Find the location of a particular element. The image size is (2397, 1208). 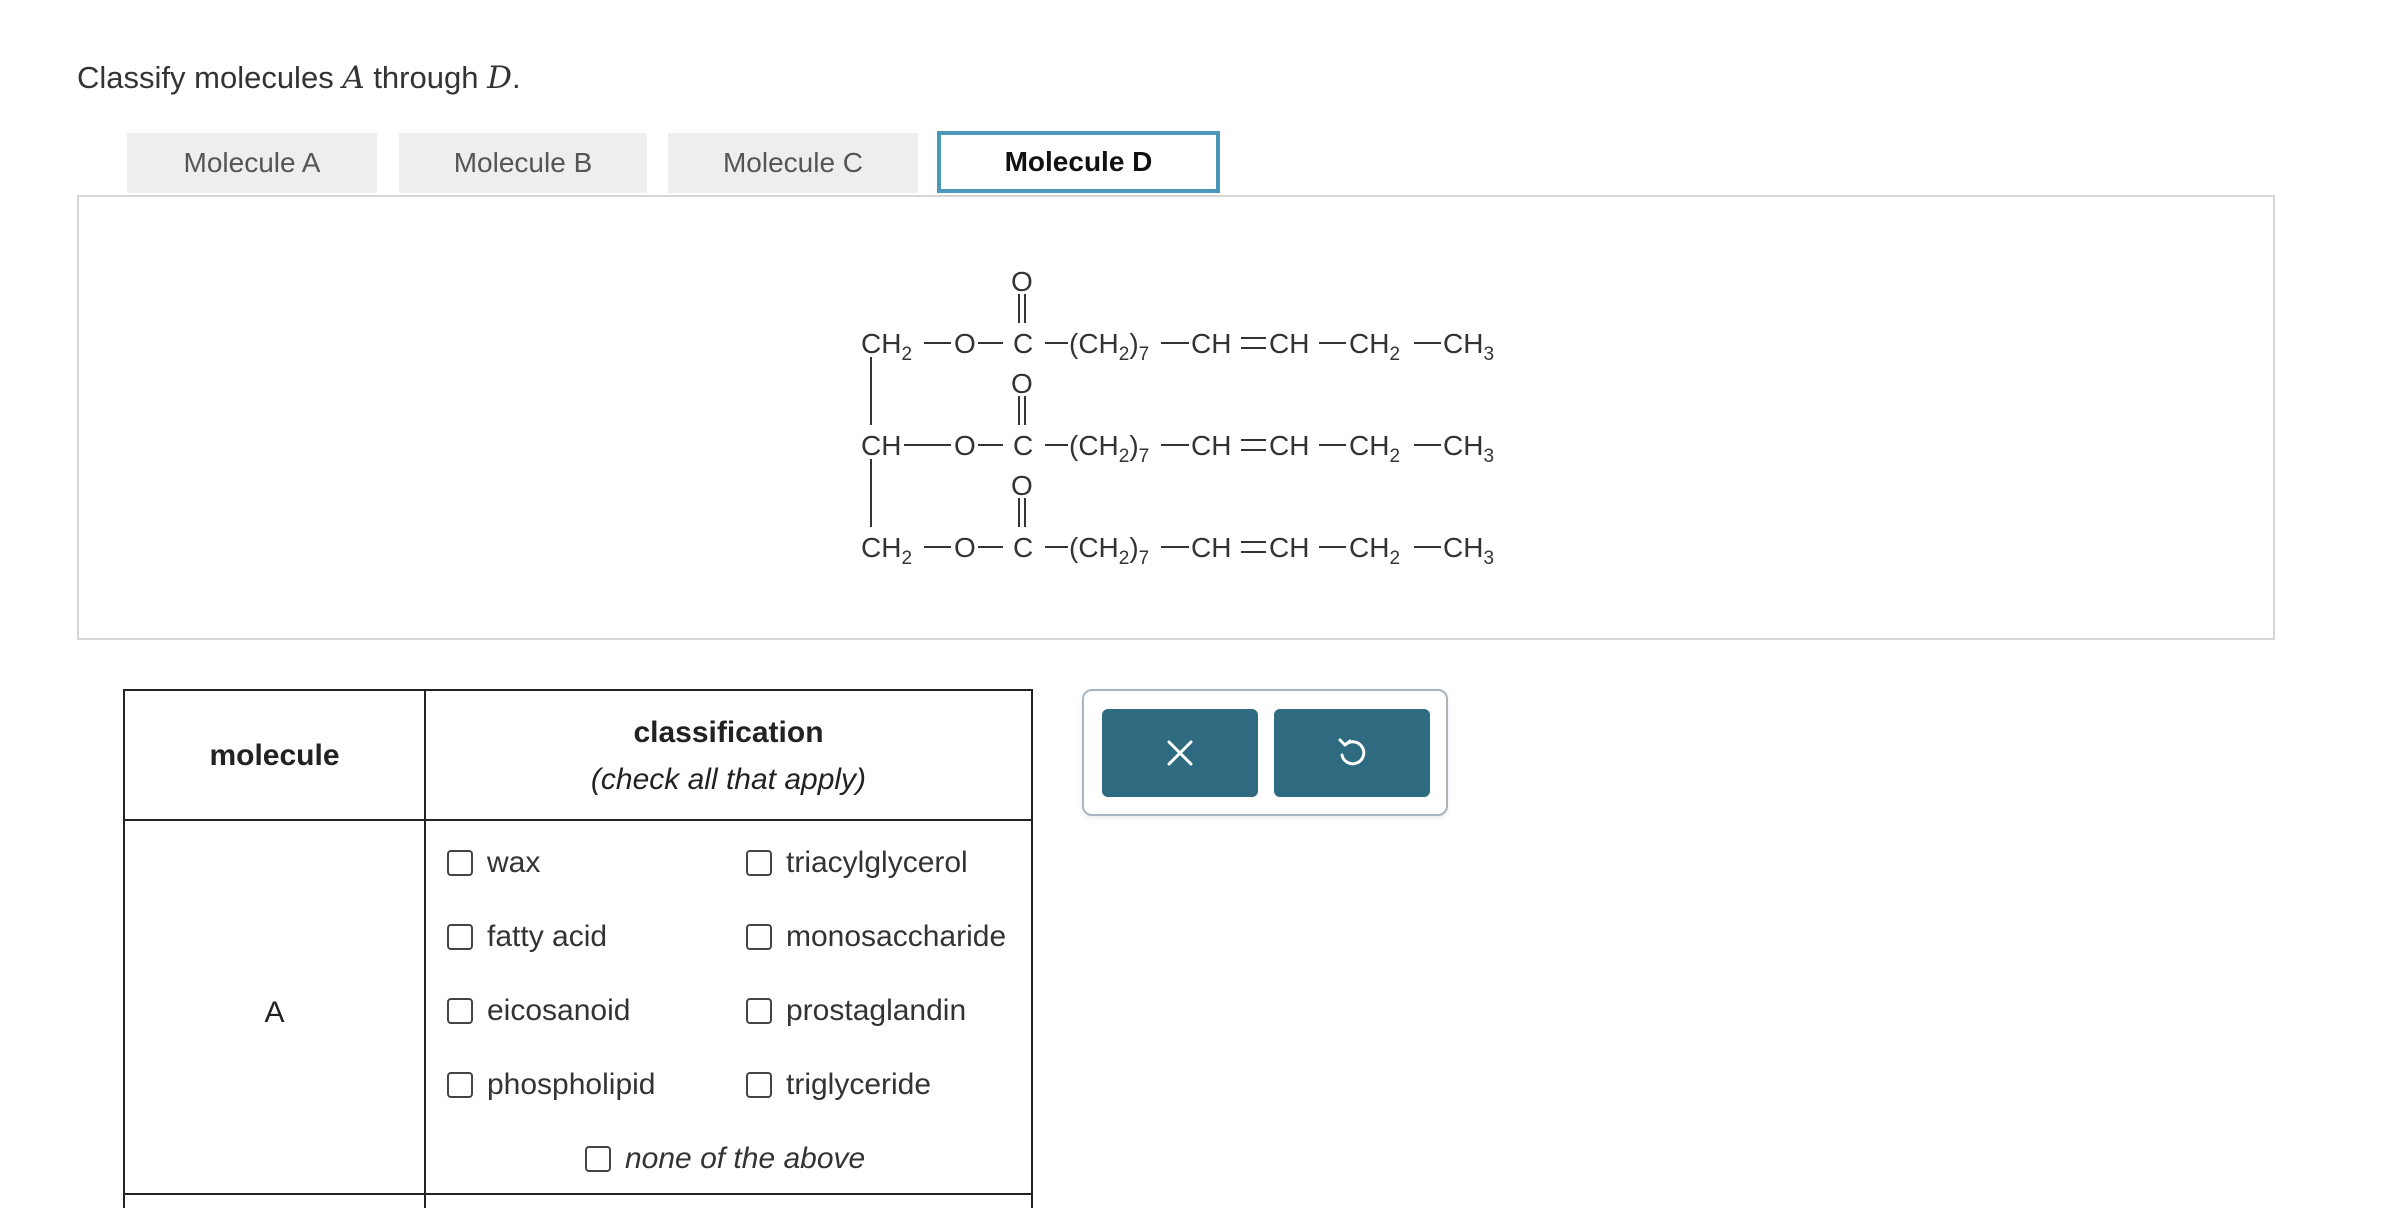

chain-ch2n-2: (CH2)7 is located at coordinates (1109, 448).